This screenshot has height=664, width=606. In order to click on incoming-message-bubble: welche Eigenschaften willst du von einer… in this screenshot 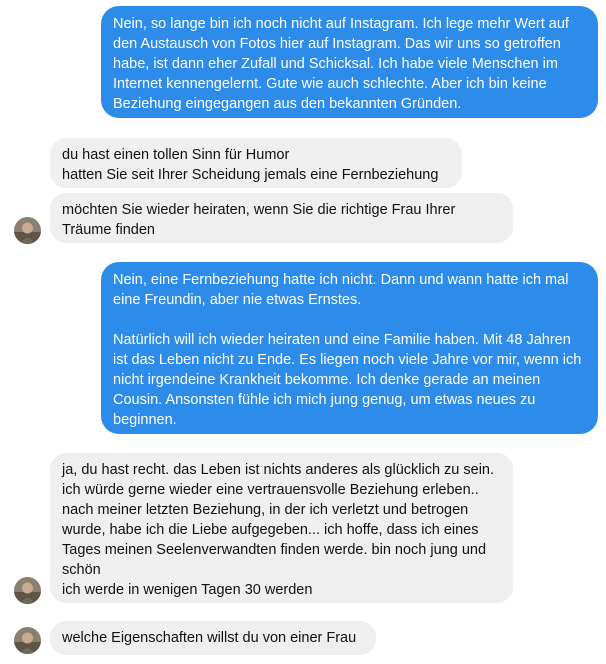, I will do `click(213, 638)`.